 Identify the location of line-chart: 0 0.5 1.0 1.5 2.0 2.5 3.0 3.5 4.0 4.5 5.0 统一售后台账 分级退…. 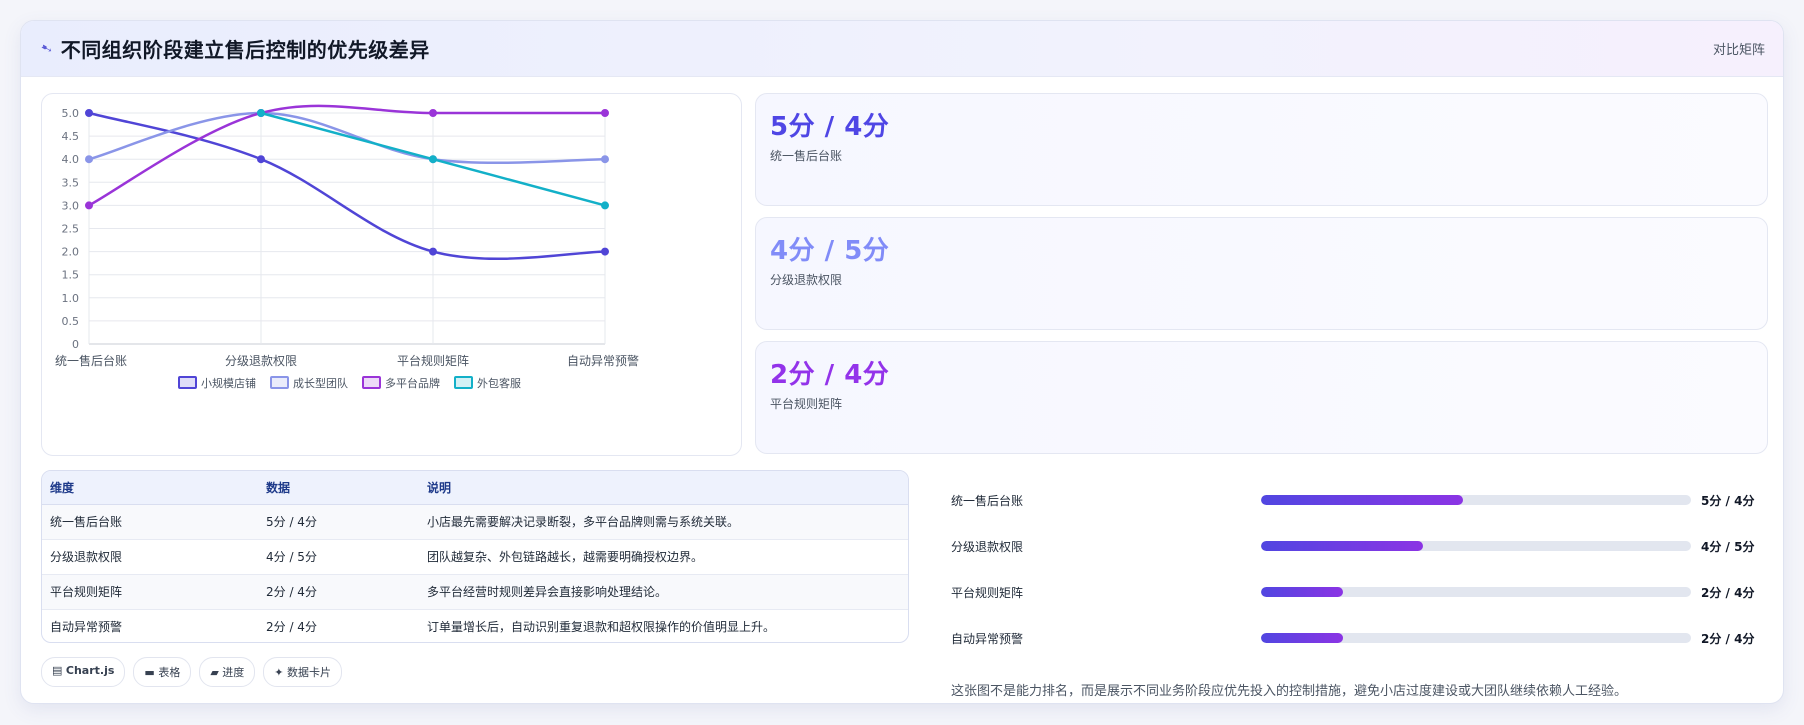
(347, 247).